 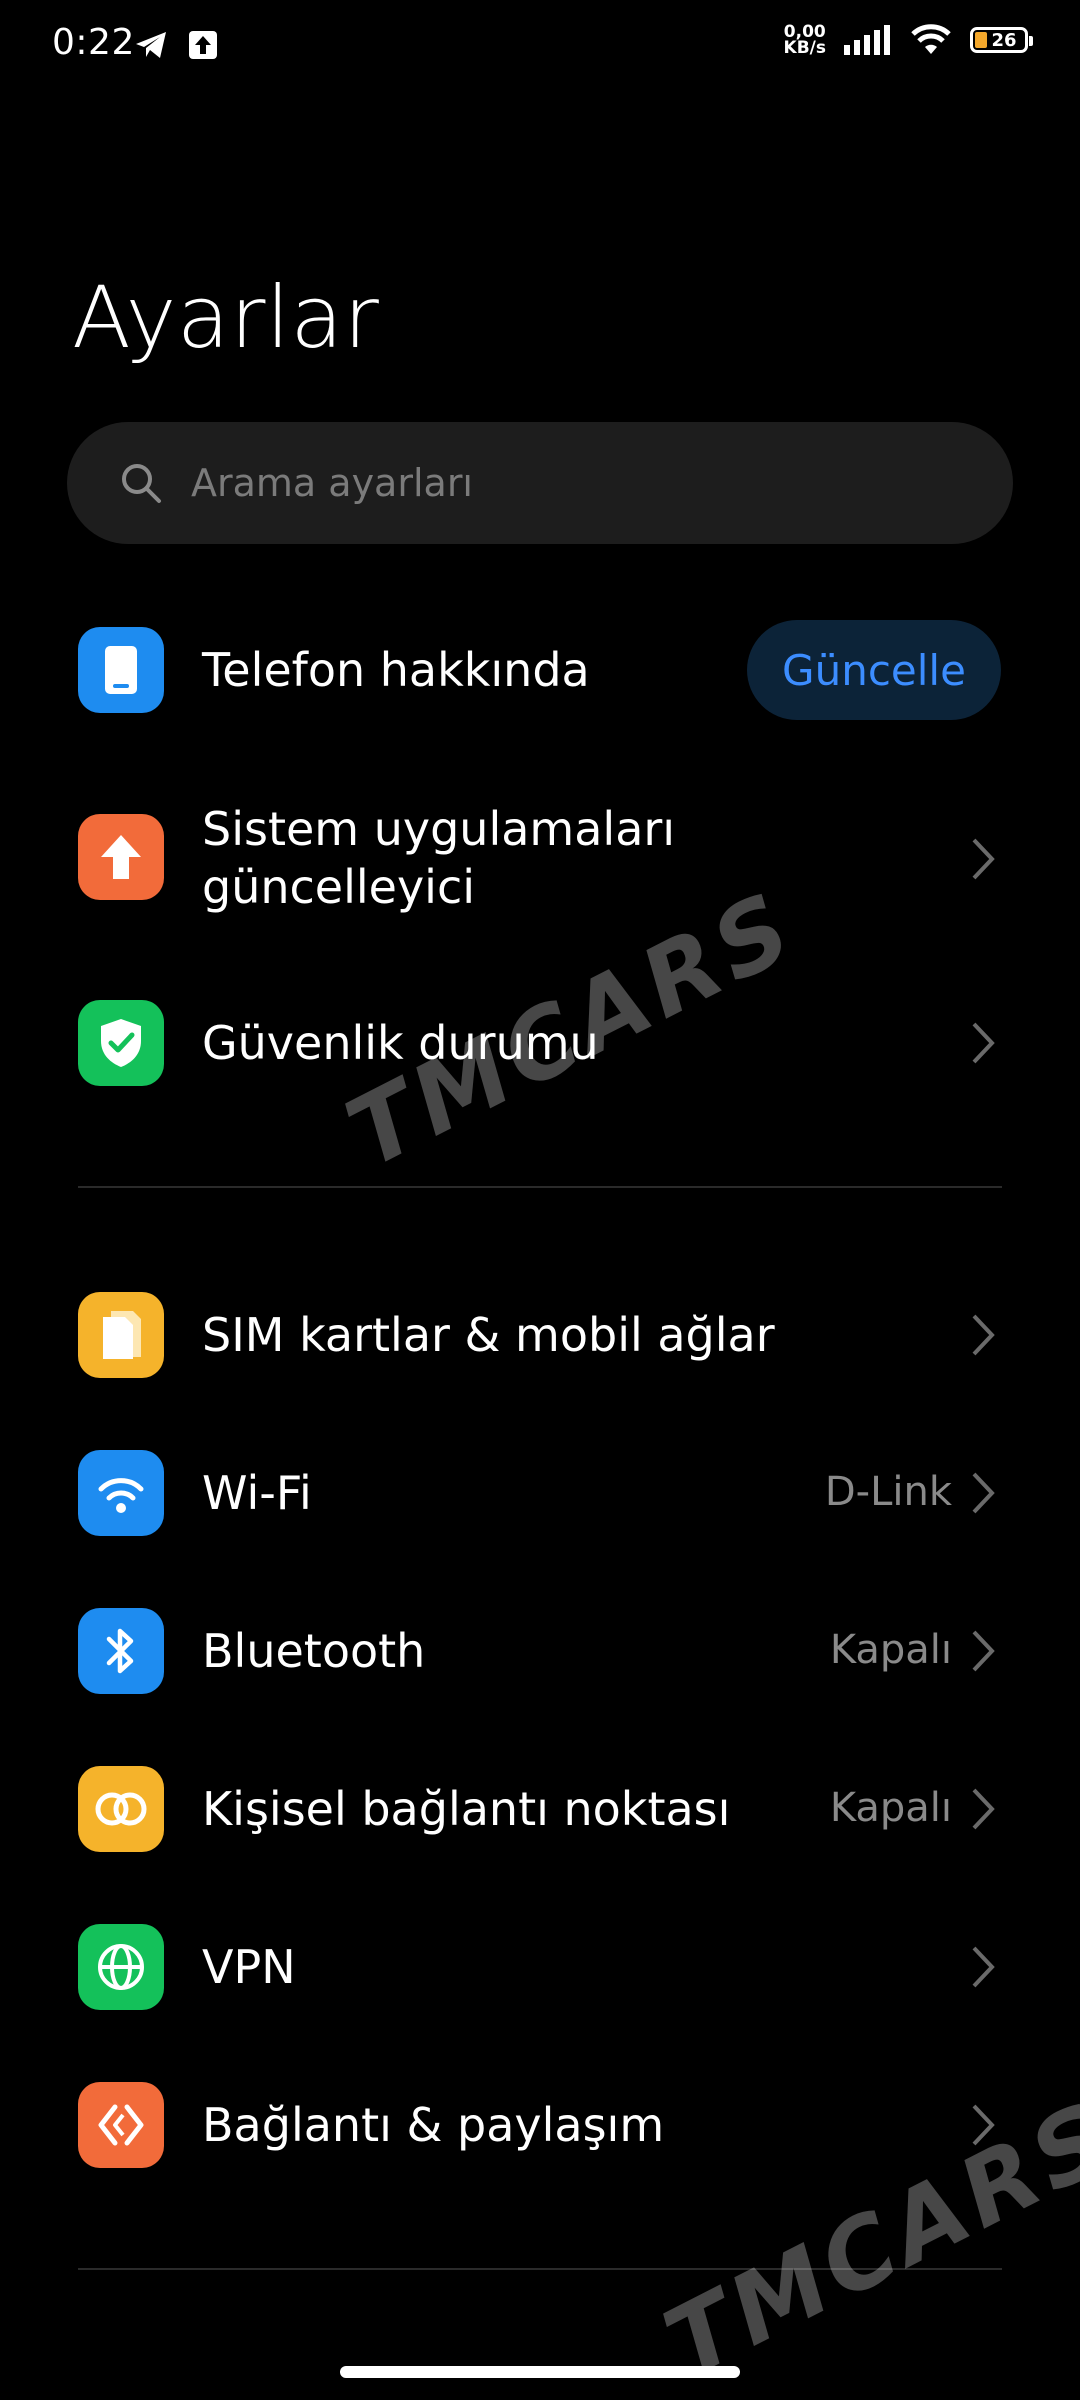 I want to click on settings-item-label: Sistem uygulamaları güncelleyici, so click(x=439, y=858).